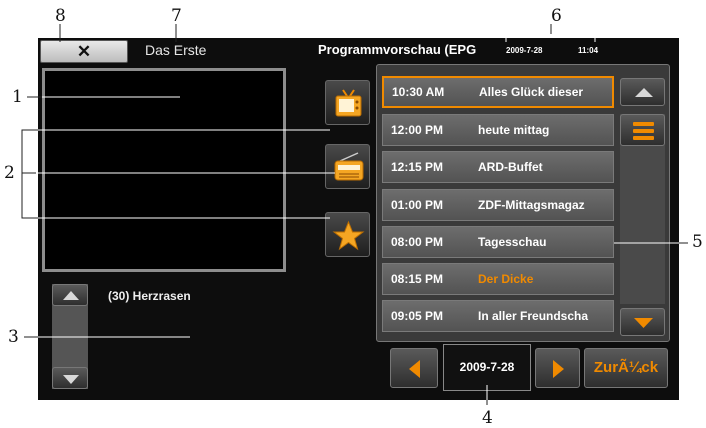 Image resolution: width=706 pixels, height=428 pixels. I want to click on program-name: ZDF-Mittagsmagaz, so click(531, 205).